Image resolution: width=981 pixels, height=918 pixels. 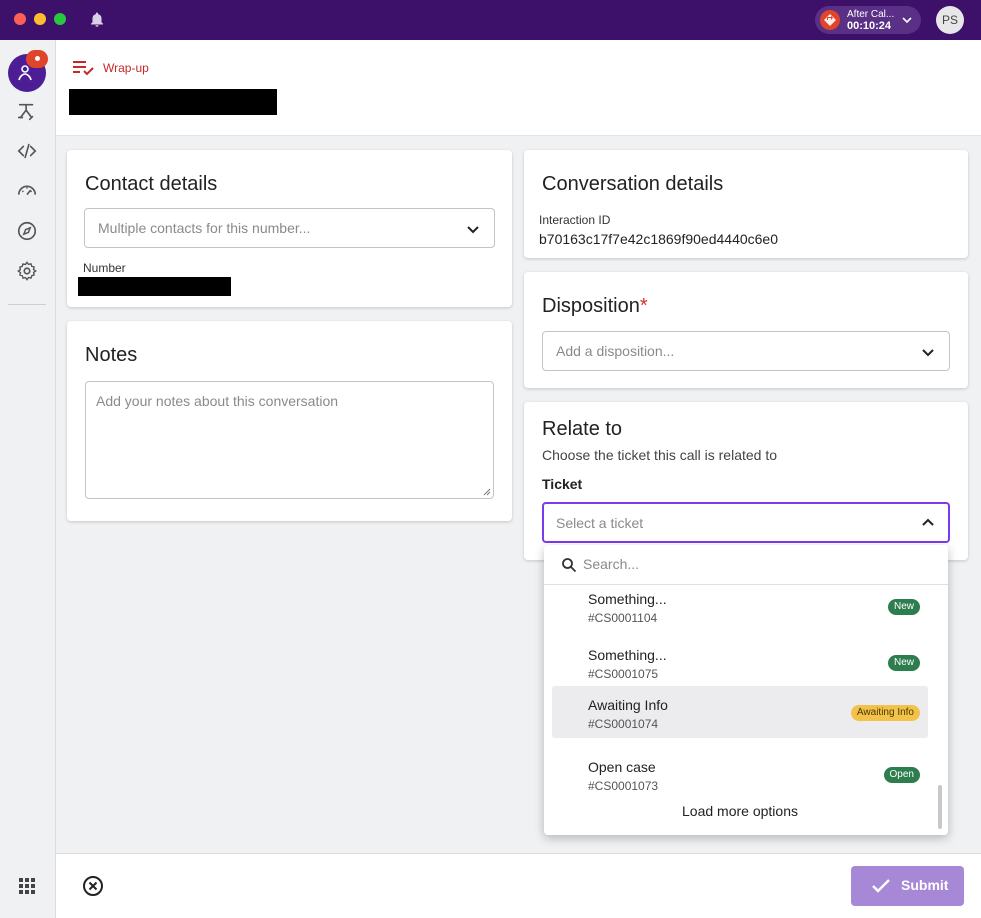 I want to click on settings-icon, so click(x=27, y=271).